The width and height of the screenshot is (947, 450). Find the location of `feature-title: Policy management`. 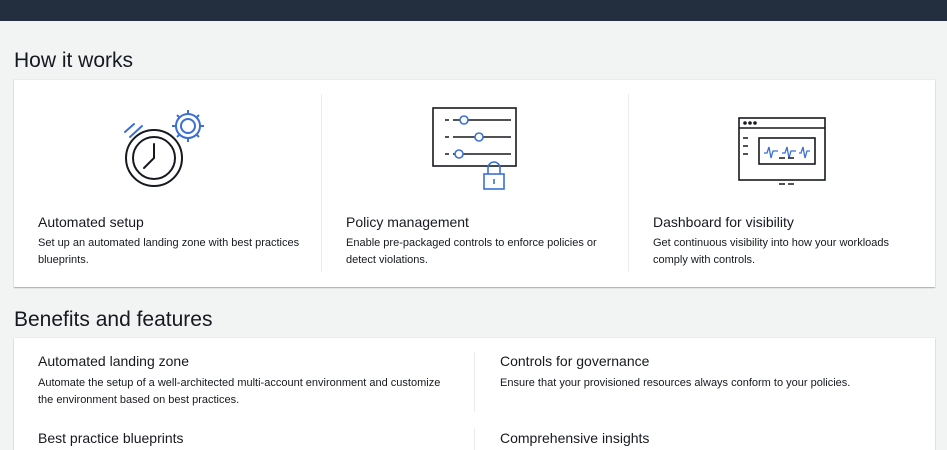

feature-title: Policy management is located at coordinates (407, 222).